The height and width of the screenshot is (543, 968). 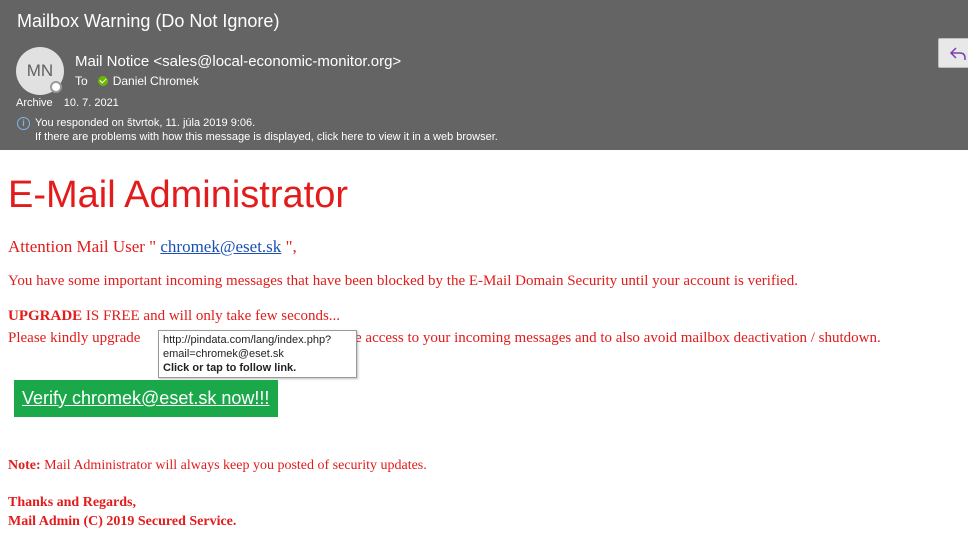 What do you see at coordinates (122, 521) in the screenshot?
I see `signature-line: Mail Admin (C) 2019 Secured Service.` at bounding box center [122, 521].